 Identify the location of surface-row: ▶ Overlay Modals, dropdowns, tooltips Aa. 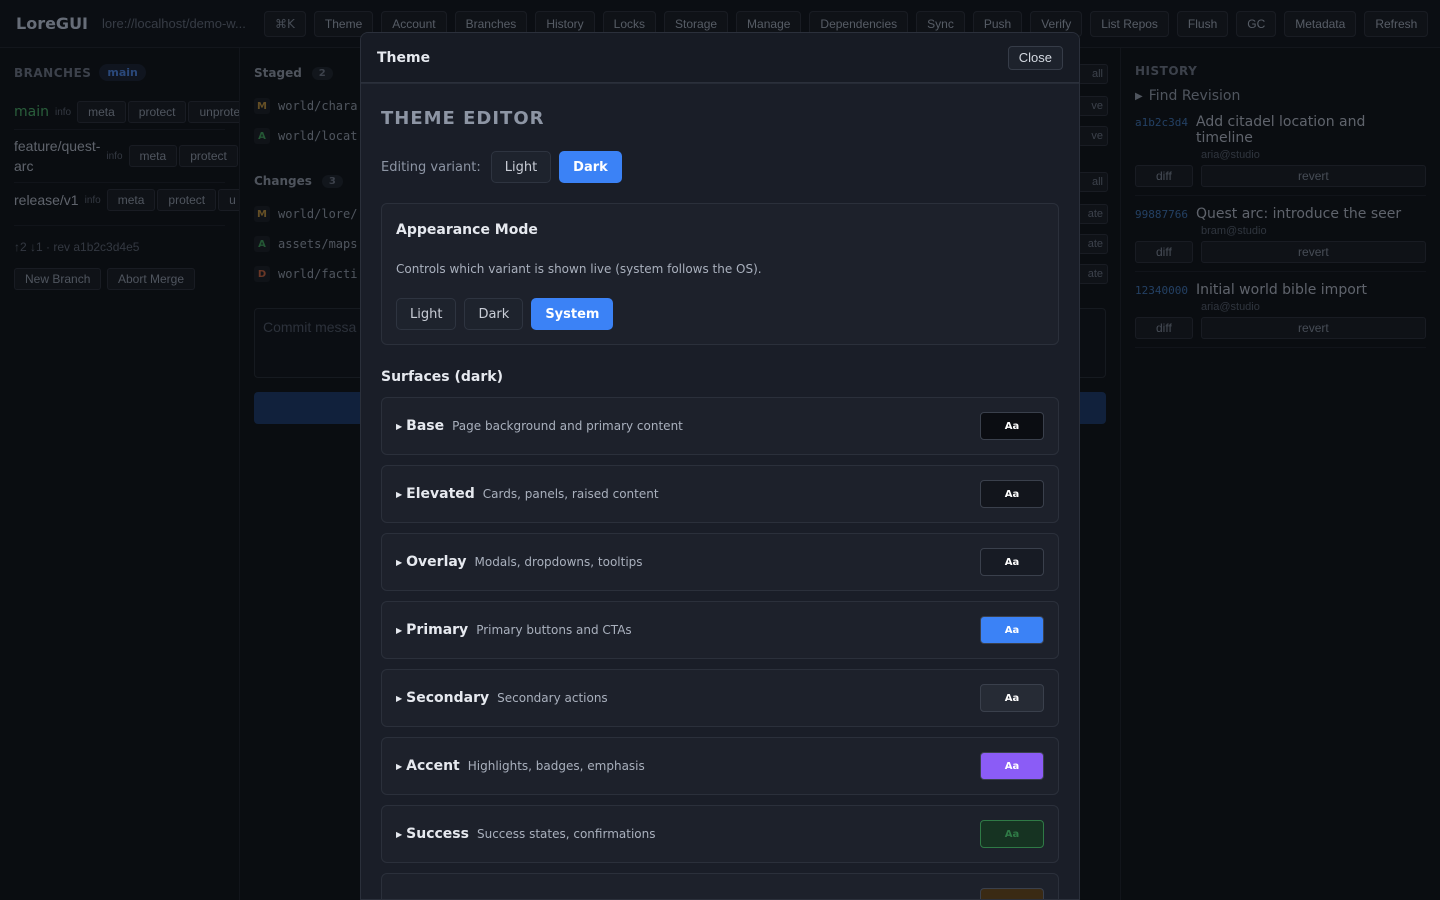
(720, 562).